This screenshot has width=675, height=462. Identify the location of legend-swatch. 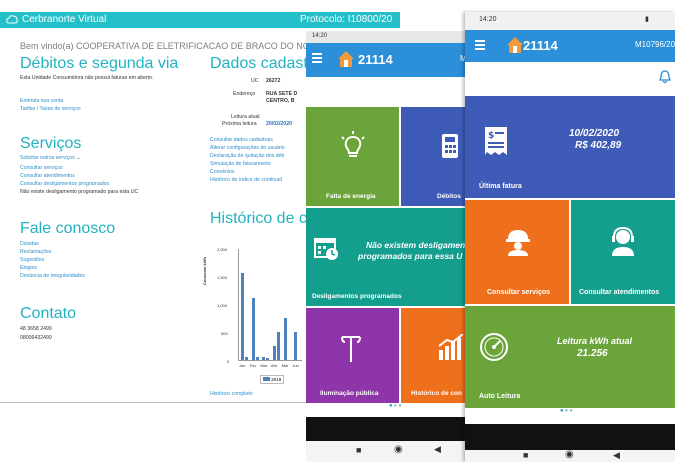
(266, 379).